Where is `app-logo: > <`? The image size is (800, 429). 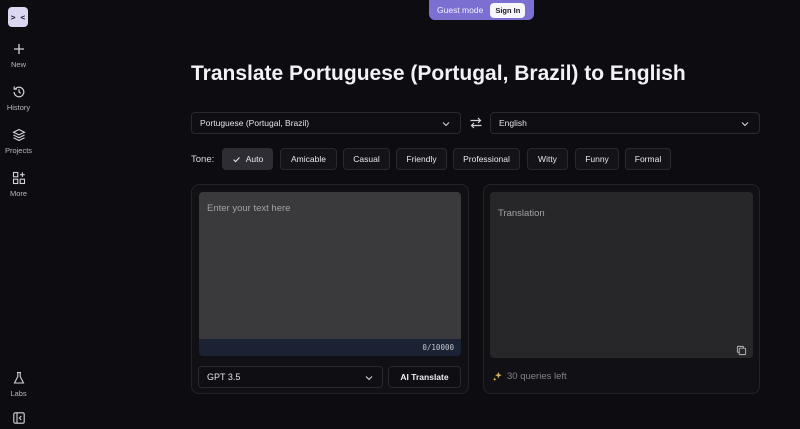 app-logo: > < is located at coordinates (18, 17).